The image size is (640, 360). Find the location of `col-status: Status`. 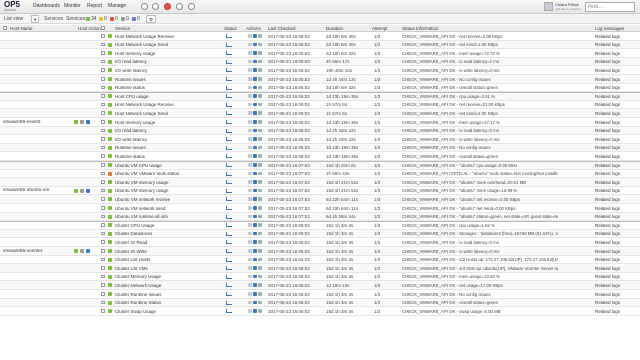

col-status: Status is located at coordinates (230, 28).